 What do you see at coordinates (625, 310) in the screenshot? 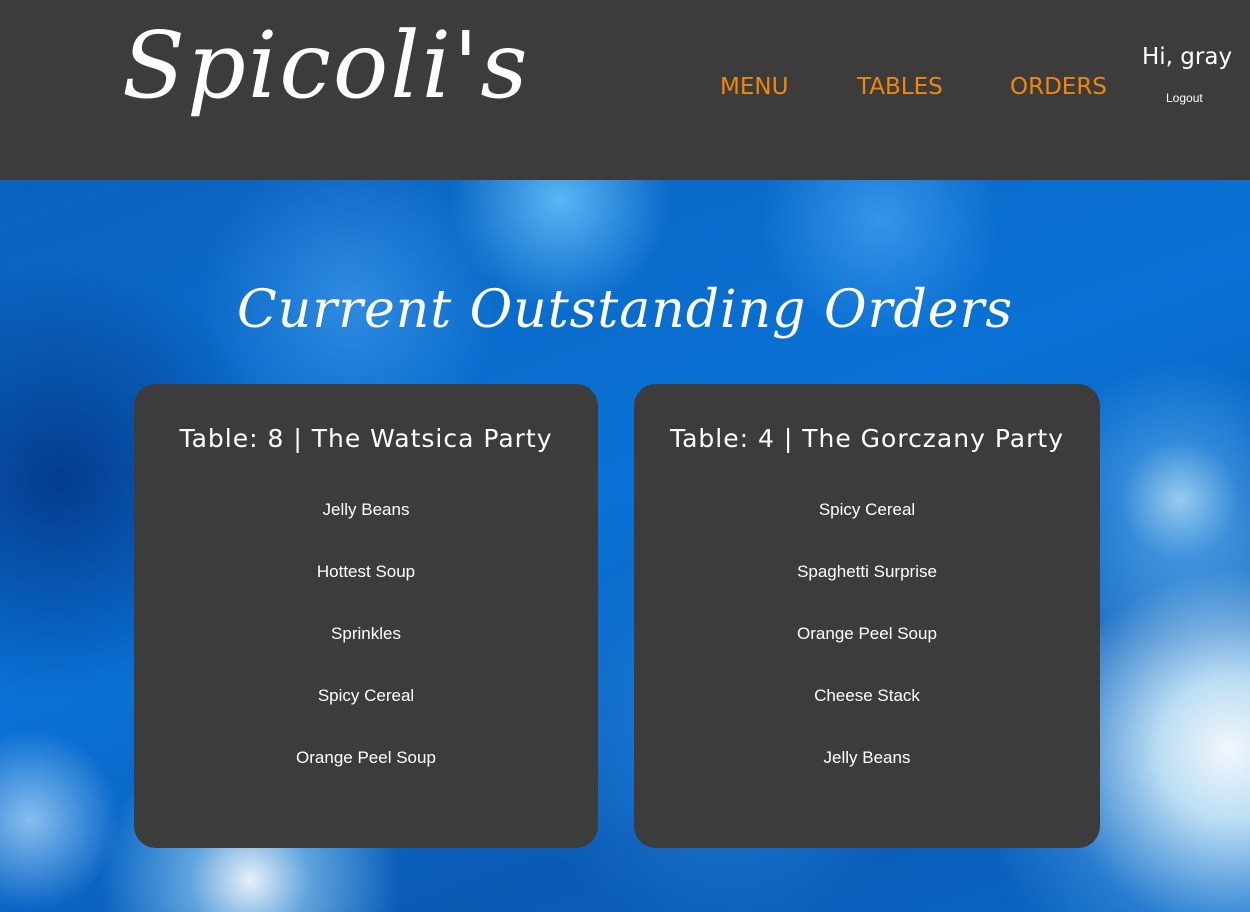
I see `page-title: Current Outstanding Orders` at bounding box center [625, 310].